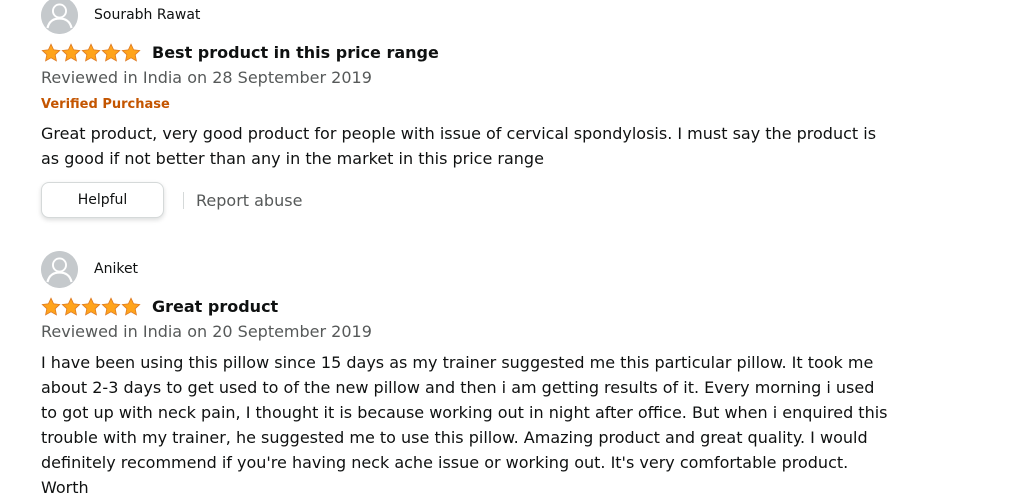  I want to click on review-title: Great product, so click(215, 307).